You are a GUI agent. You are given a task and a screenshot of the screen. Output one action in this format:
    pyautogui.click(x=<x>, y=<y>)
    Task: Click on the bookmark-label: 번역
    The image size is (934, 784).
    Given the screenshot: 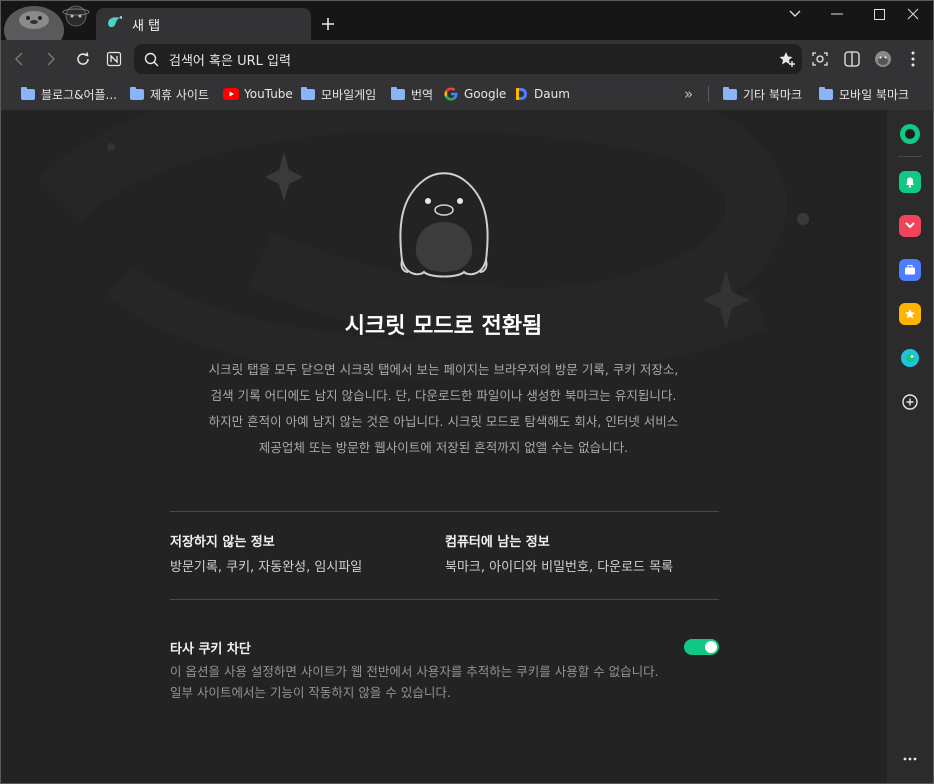 What is the action you would take?
    pyautogui.click(x=422, y=94)
    